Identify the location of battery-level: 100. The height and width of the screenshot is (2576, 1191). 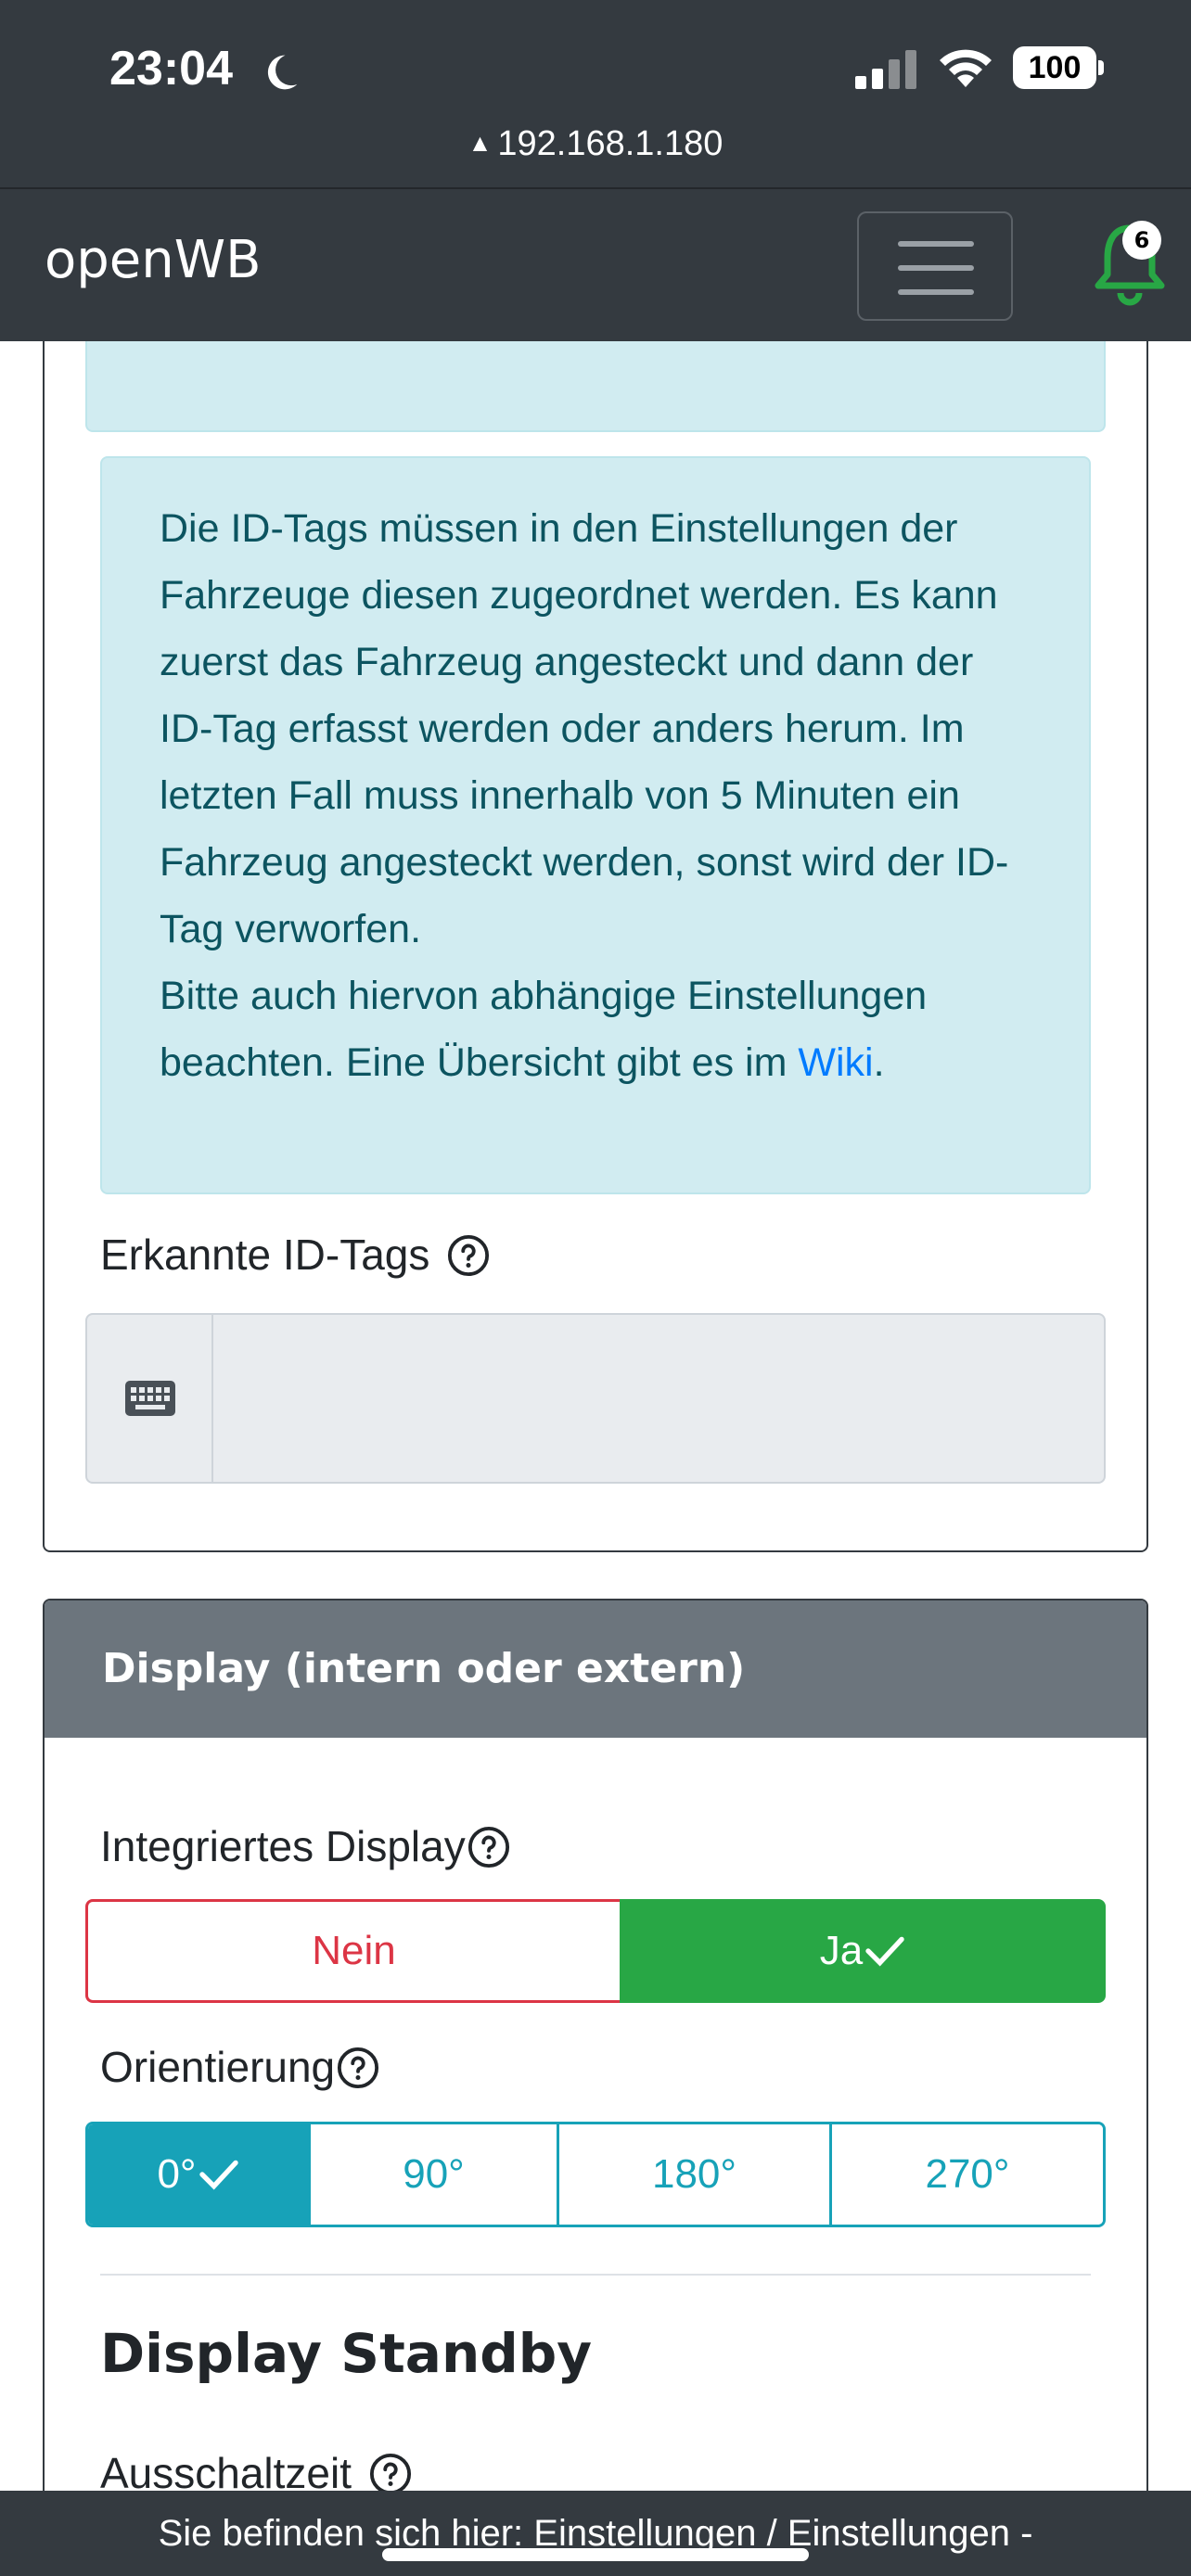
(1054, 67).